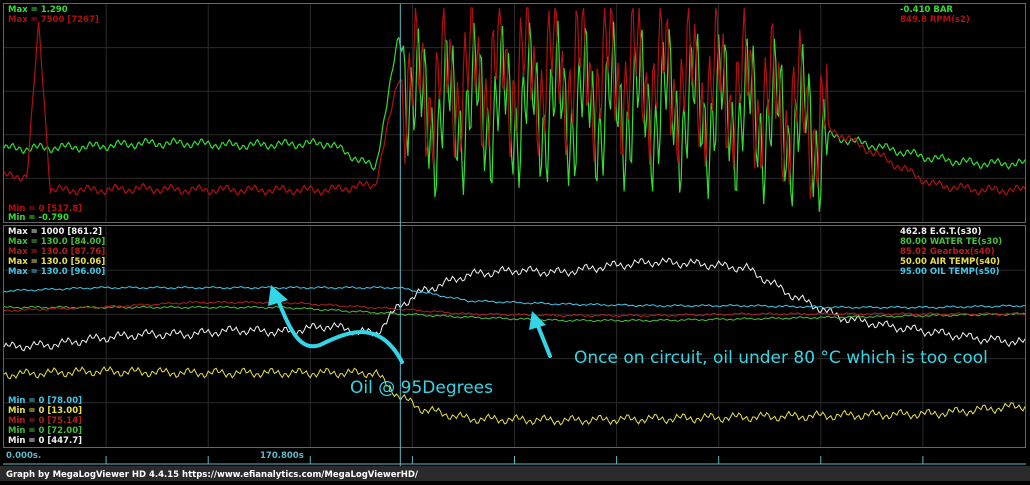 The height and width of the screenshot is (485, 1030). I want to click on bottom-max-label-air: Max = 130.0 [50.06], so click(56, 262).